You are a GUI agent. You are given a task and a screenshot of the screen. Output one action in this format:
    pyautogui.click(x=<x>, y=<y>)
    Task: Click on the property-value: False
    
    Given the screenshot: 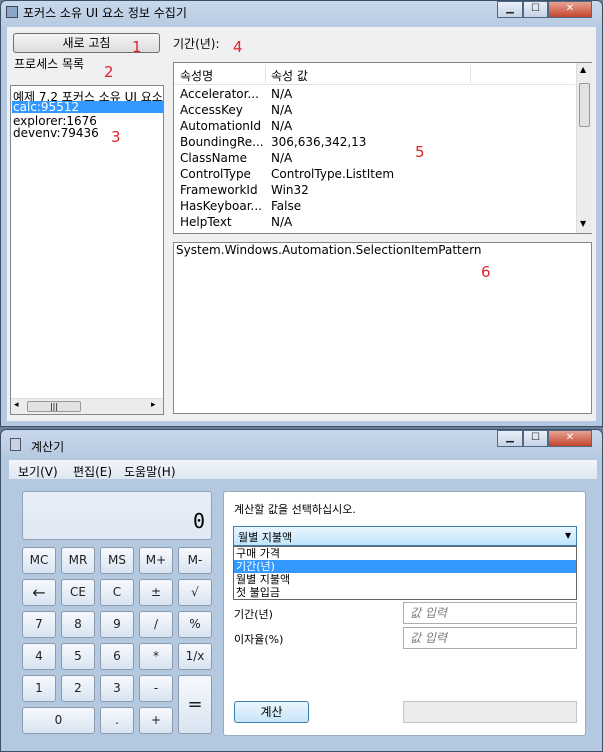 What is the action you would take?
    pyautogui.click(x=286, y=206)
    